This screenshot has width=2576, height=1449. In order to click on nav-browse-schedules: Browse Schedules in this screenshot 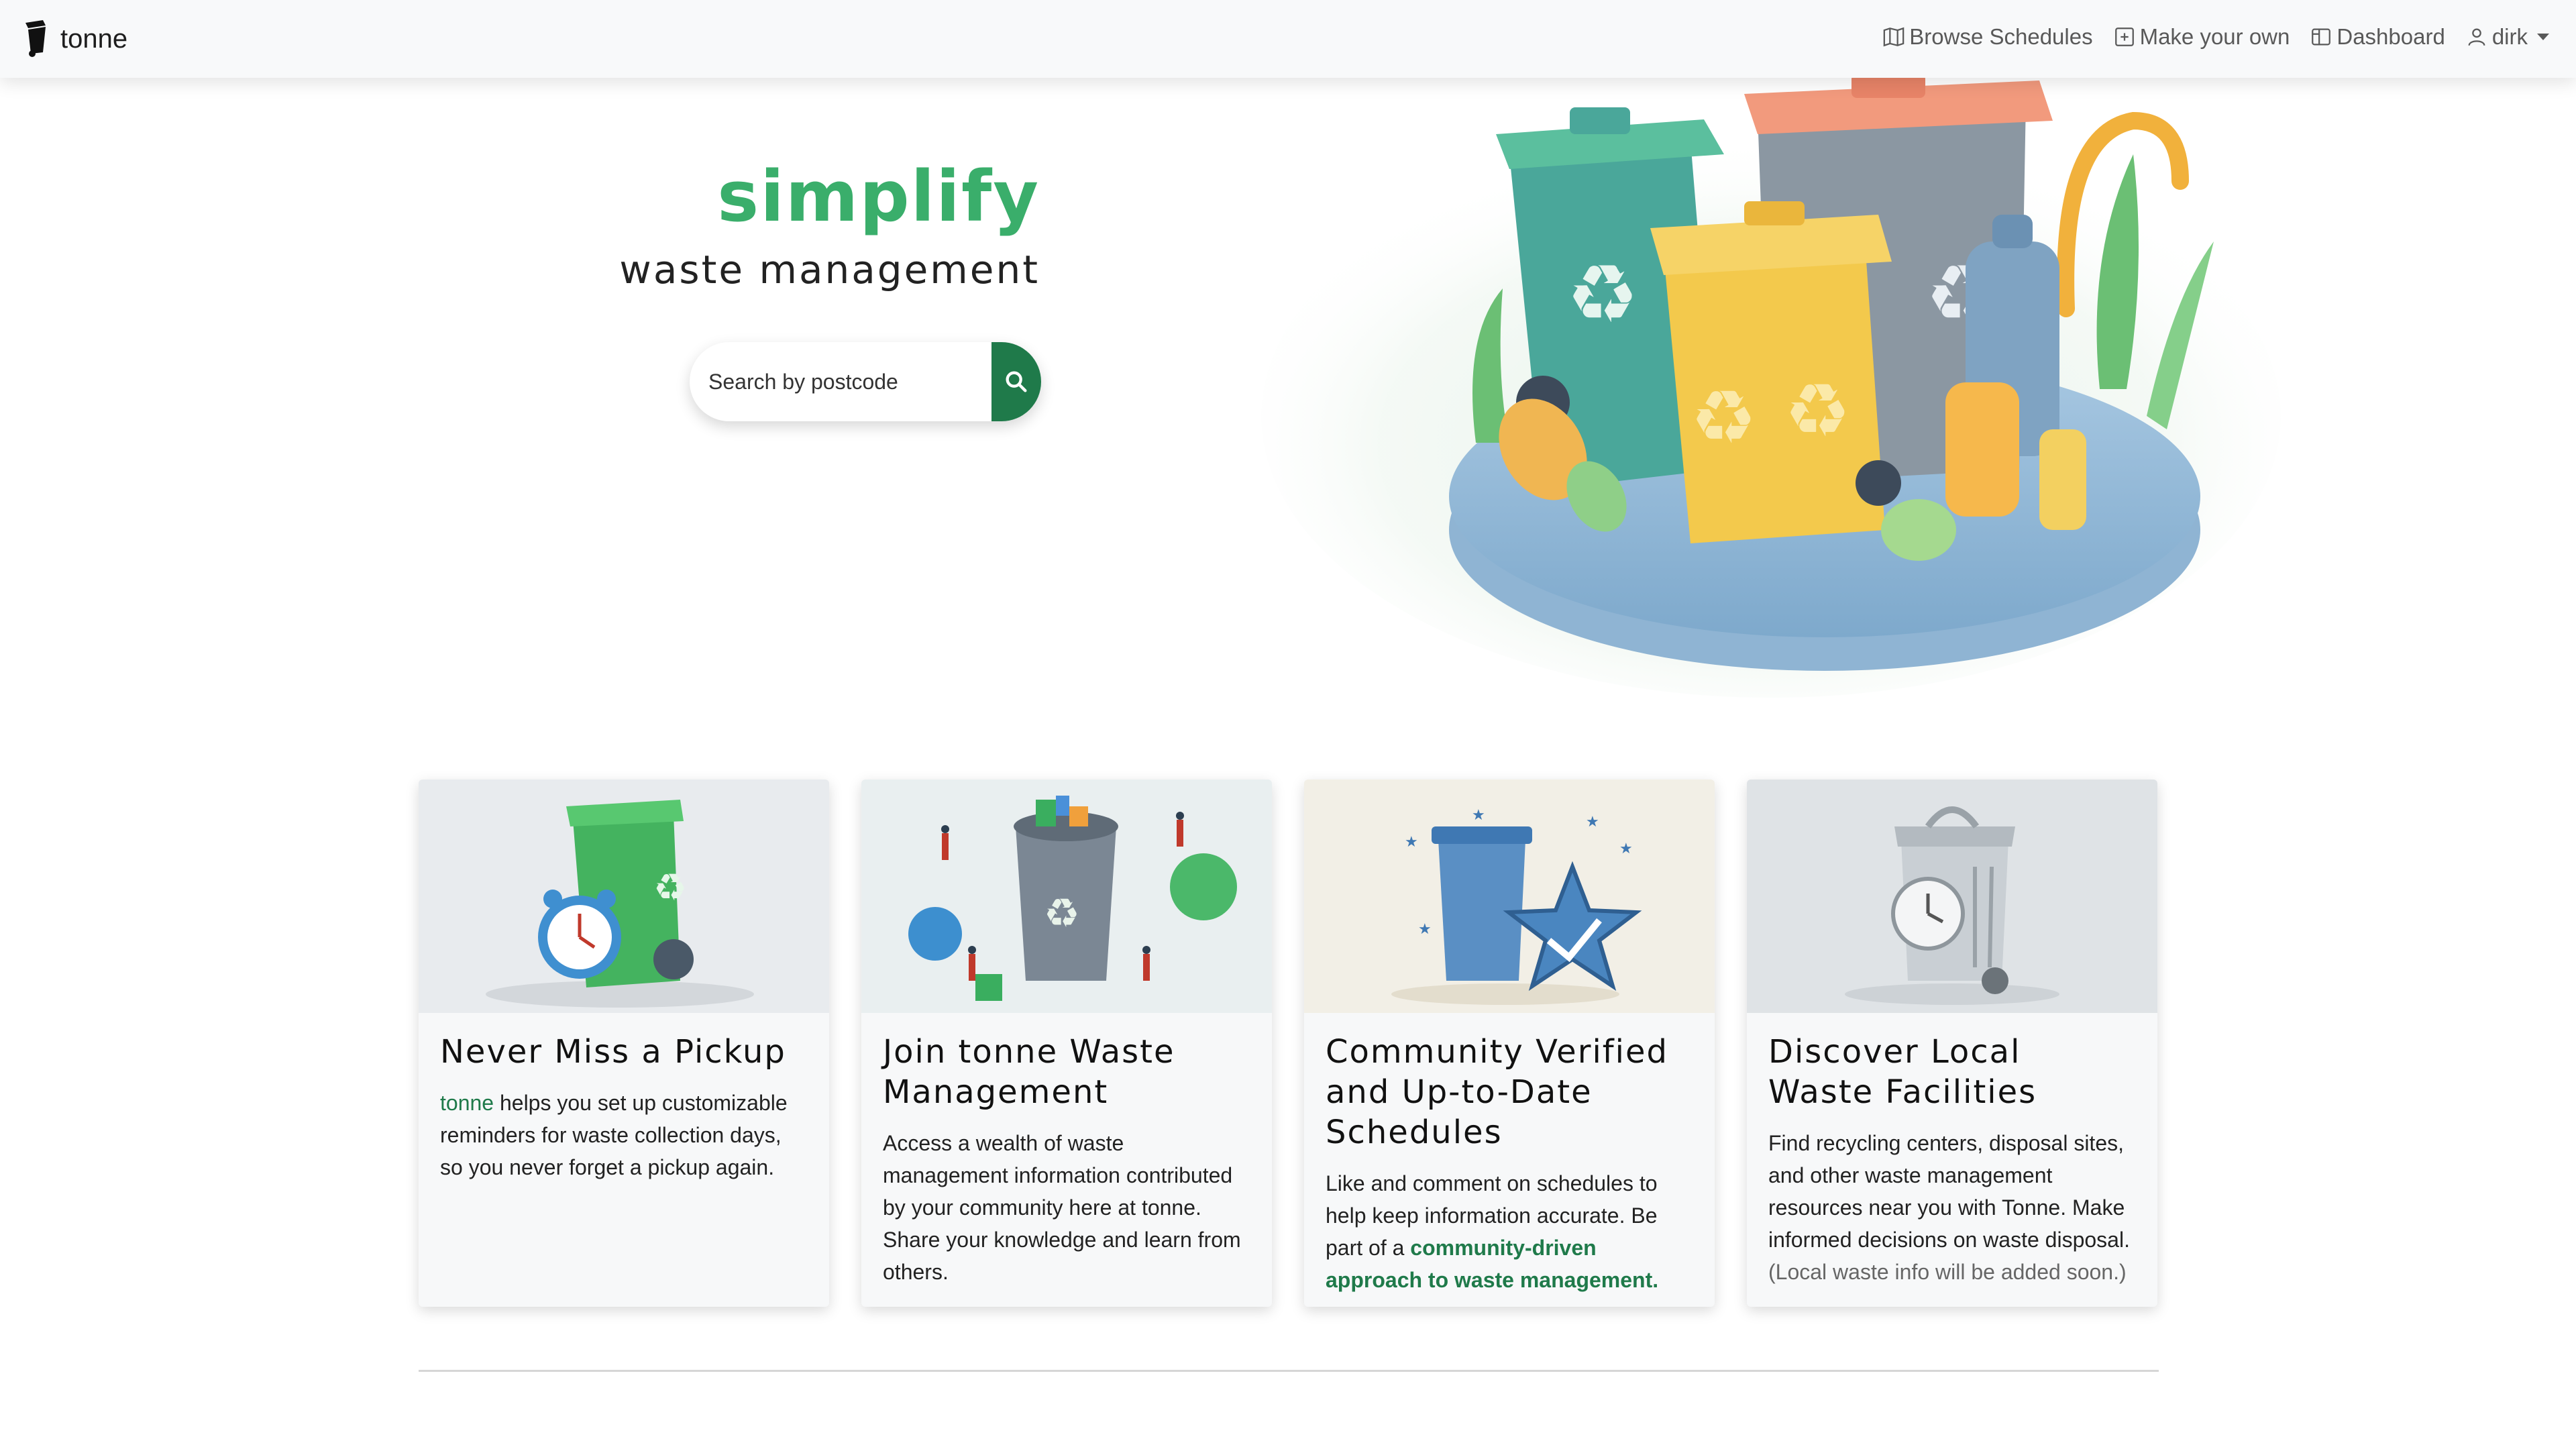, I will do `click(1987, 37)`.